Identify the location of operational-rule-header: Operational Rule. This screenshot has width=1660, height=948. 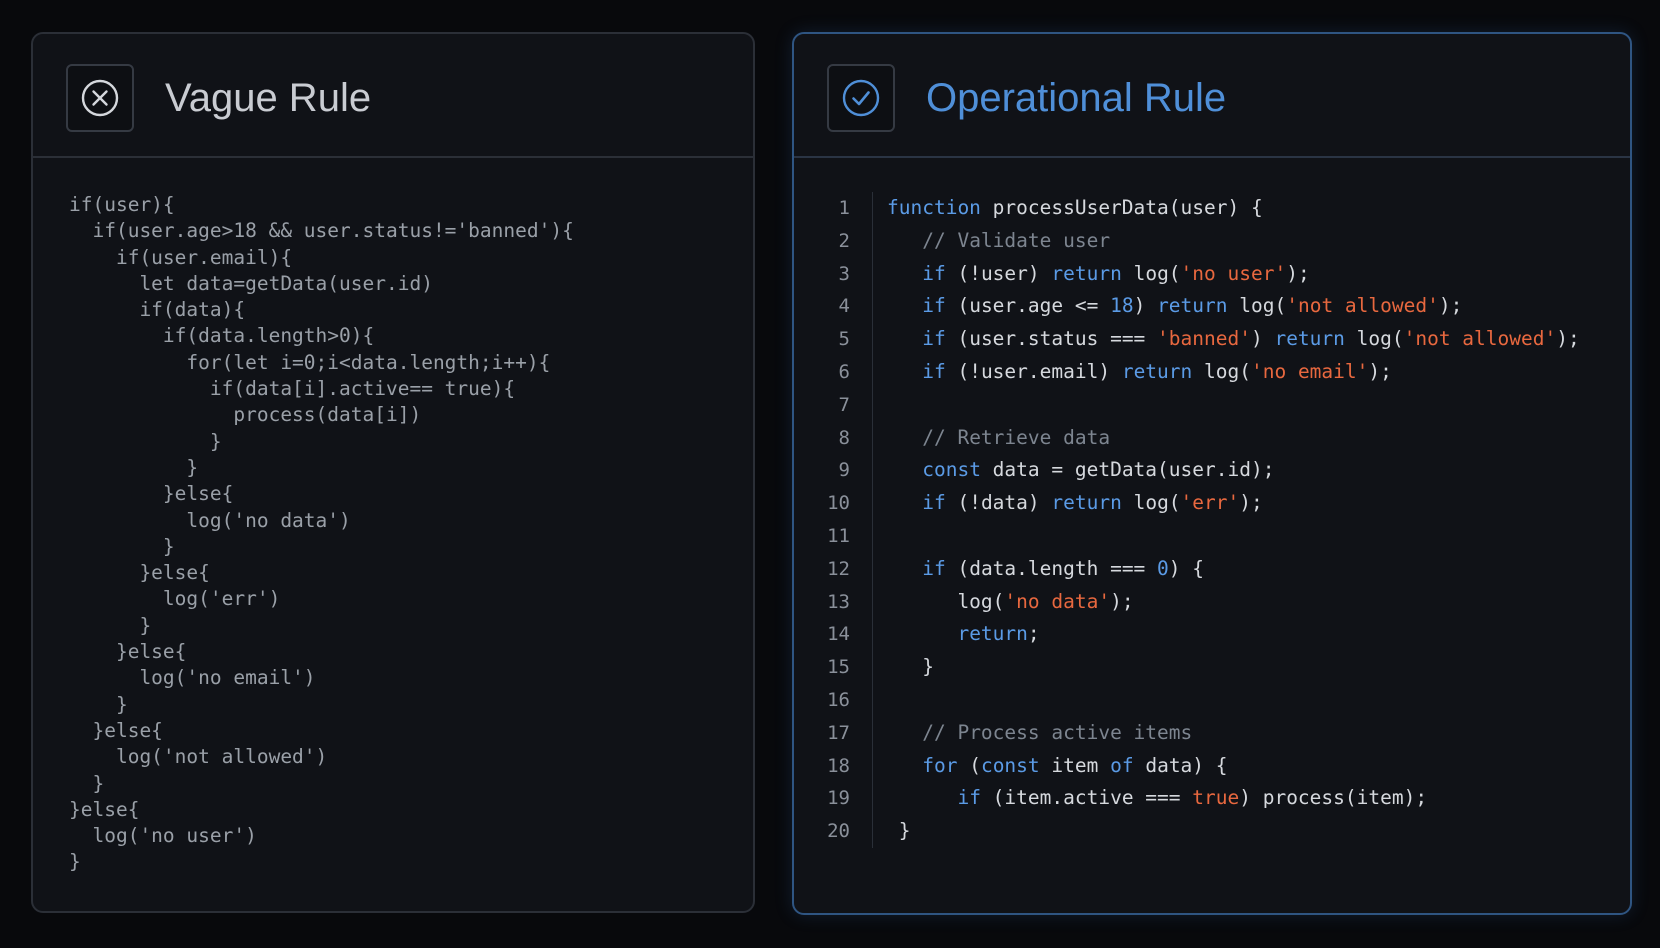
(1212, 96).